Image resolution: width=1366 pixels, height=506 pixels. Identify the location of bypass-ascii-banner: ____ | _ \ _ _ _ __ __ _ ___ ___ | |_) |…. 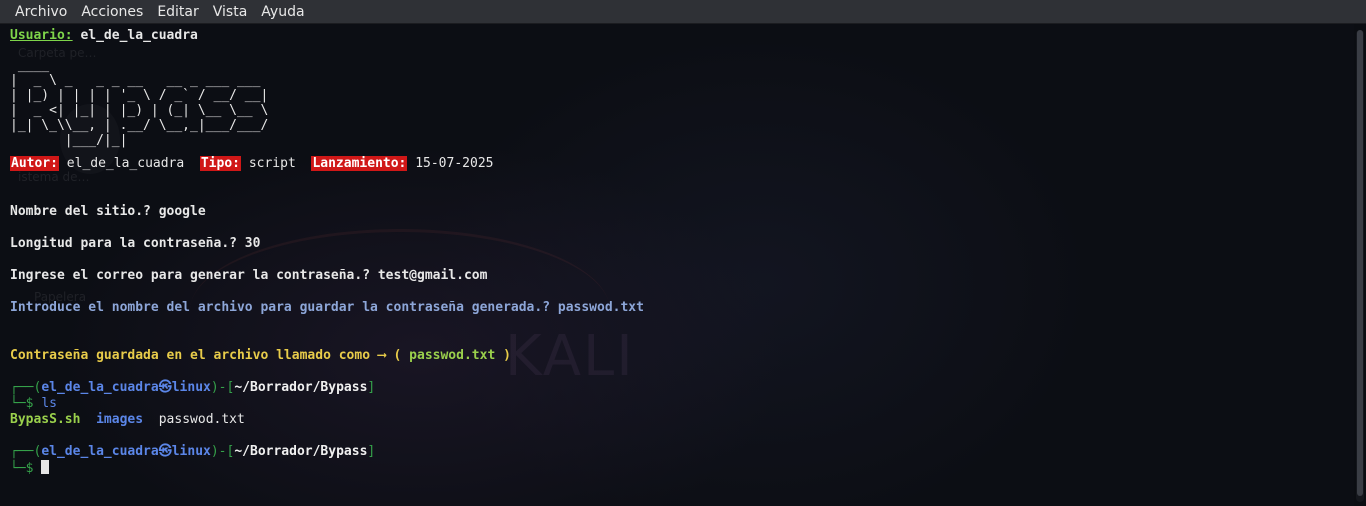
(139, 103).